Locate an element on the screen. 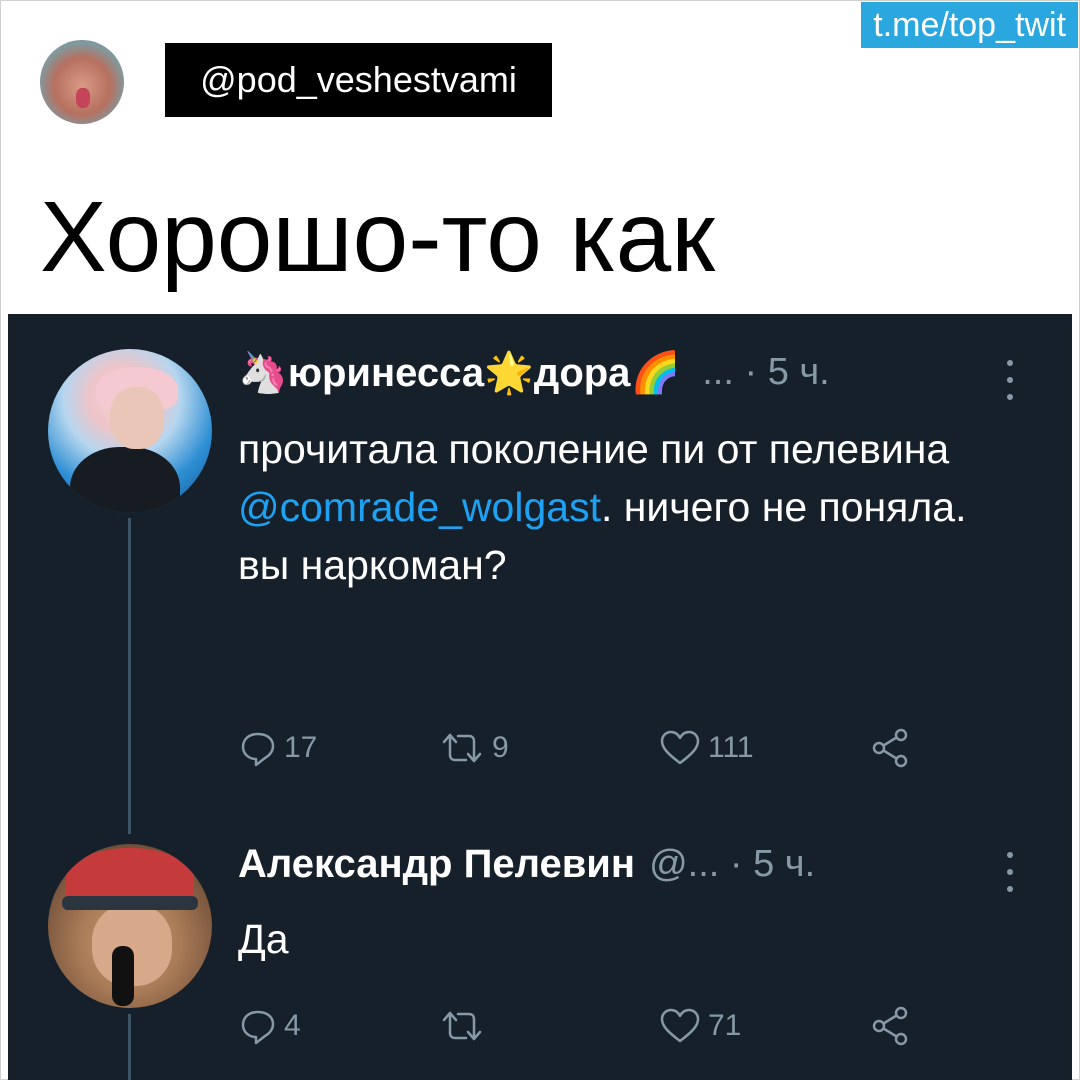  poster-avatar is located at coordinates (82, 82).